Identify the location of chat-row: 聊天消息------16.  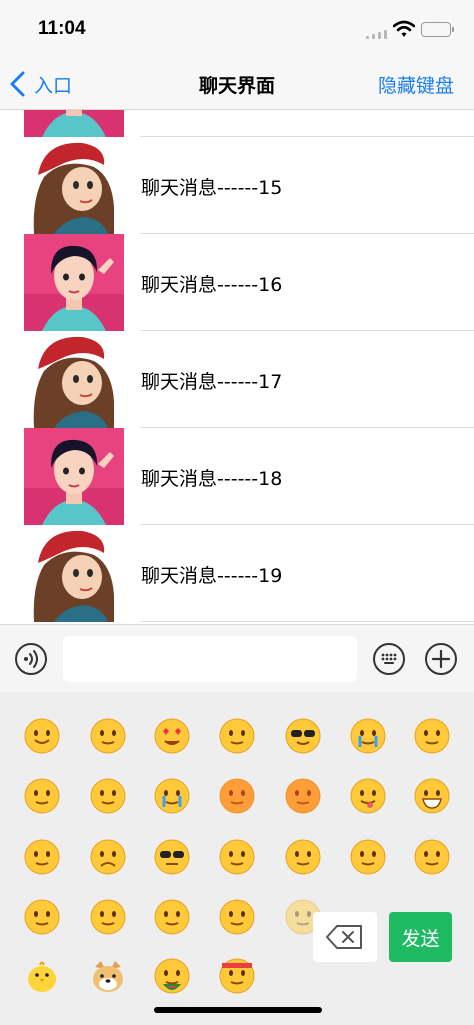
(237, 282).